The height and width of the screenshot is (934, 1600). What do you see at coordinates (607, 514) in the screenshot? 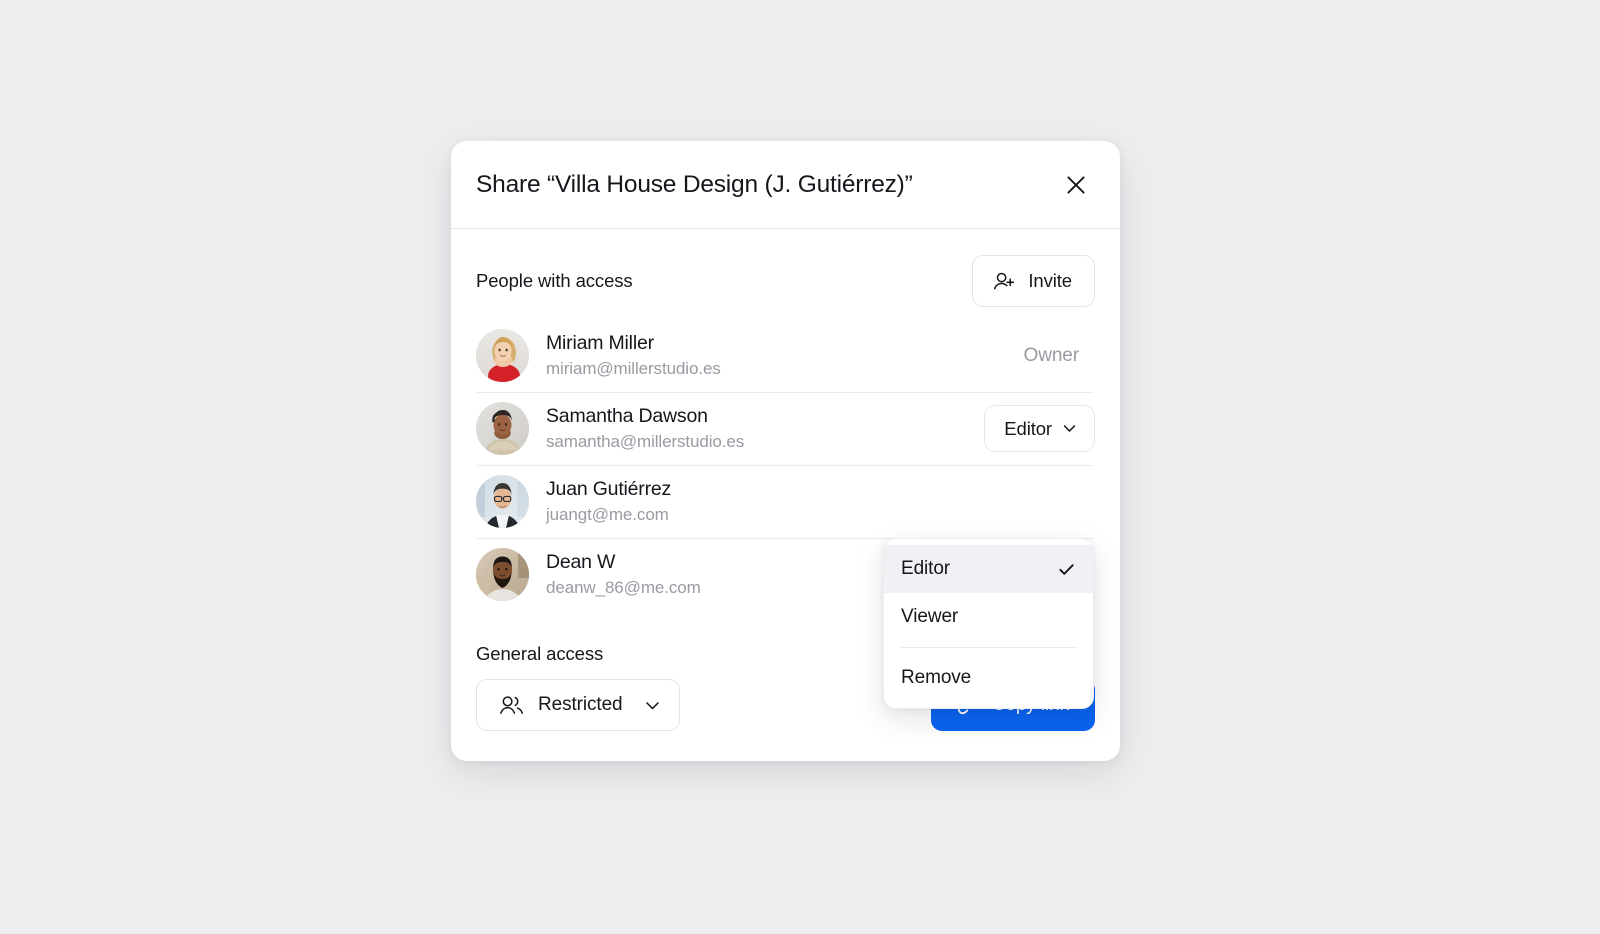
I see `person-email: juangt@me.com` at bounding box center [607, 514].